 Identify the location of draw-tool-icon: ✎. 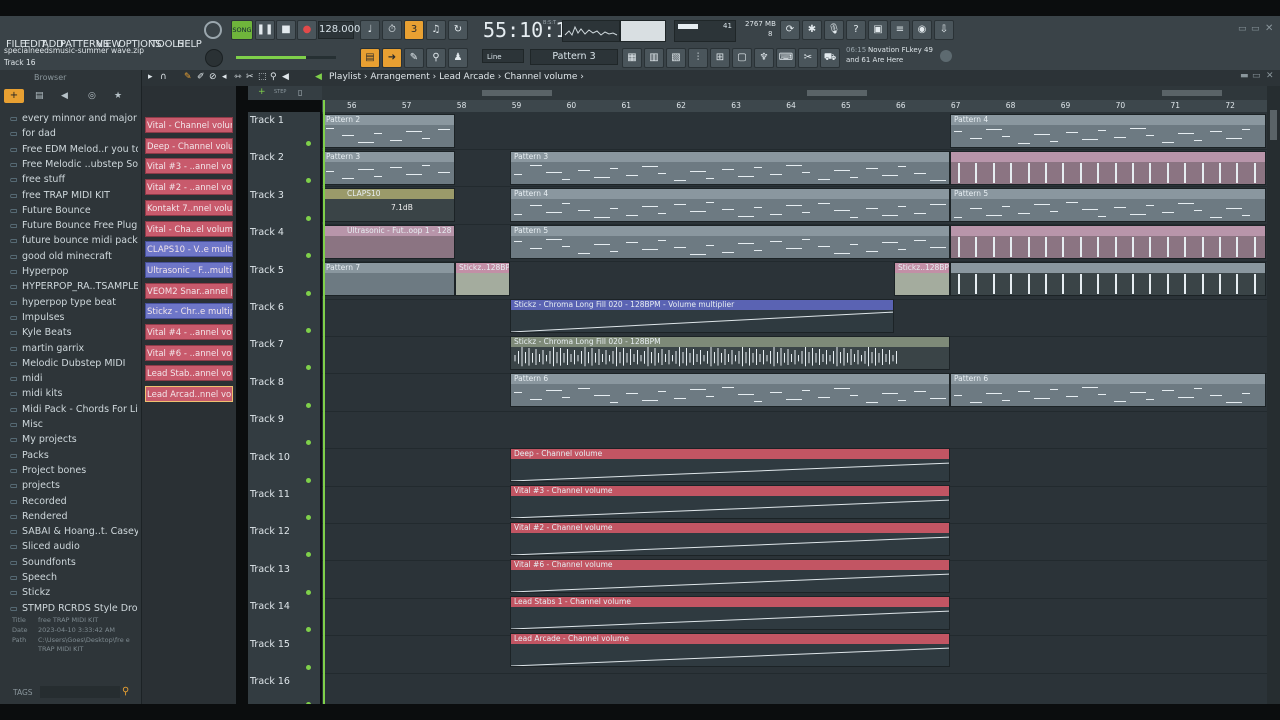
(188, 77).